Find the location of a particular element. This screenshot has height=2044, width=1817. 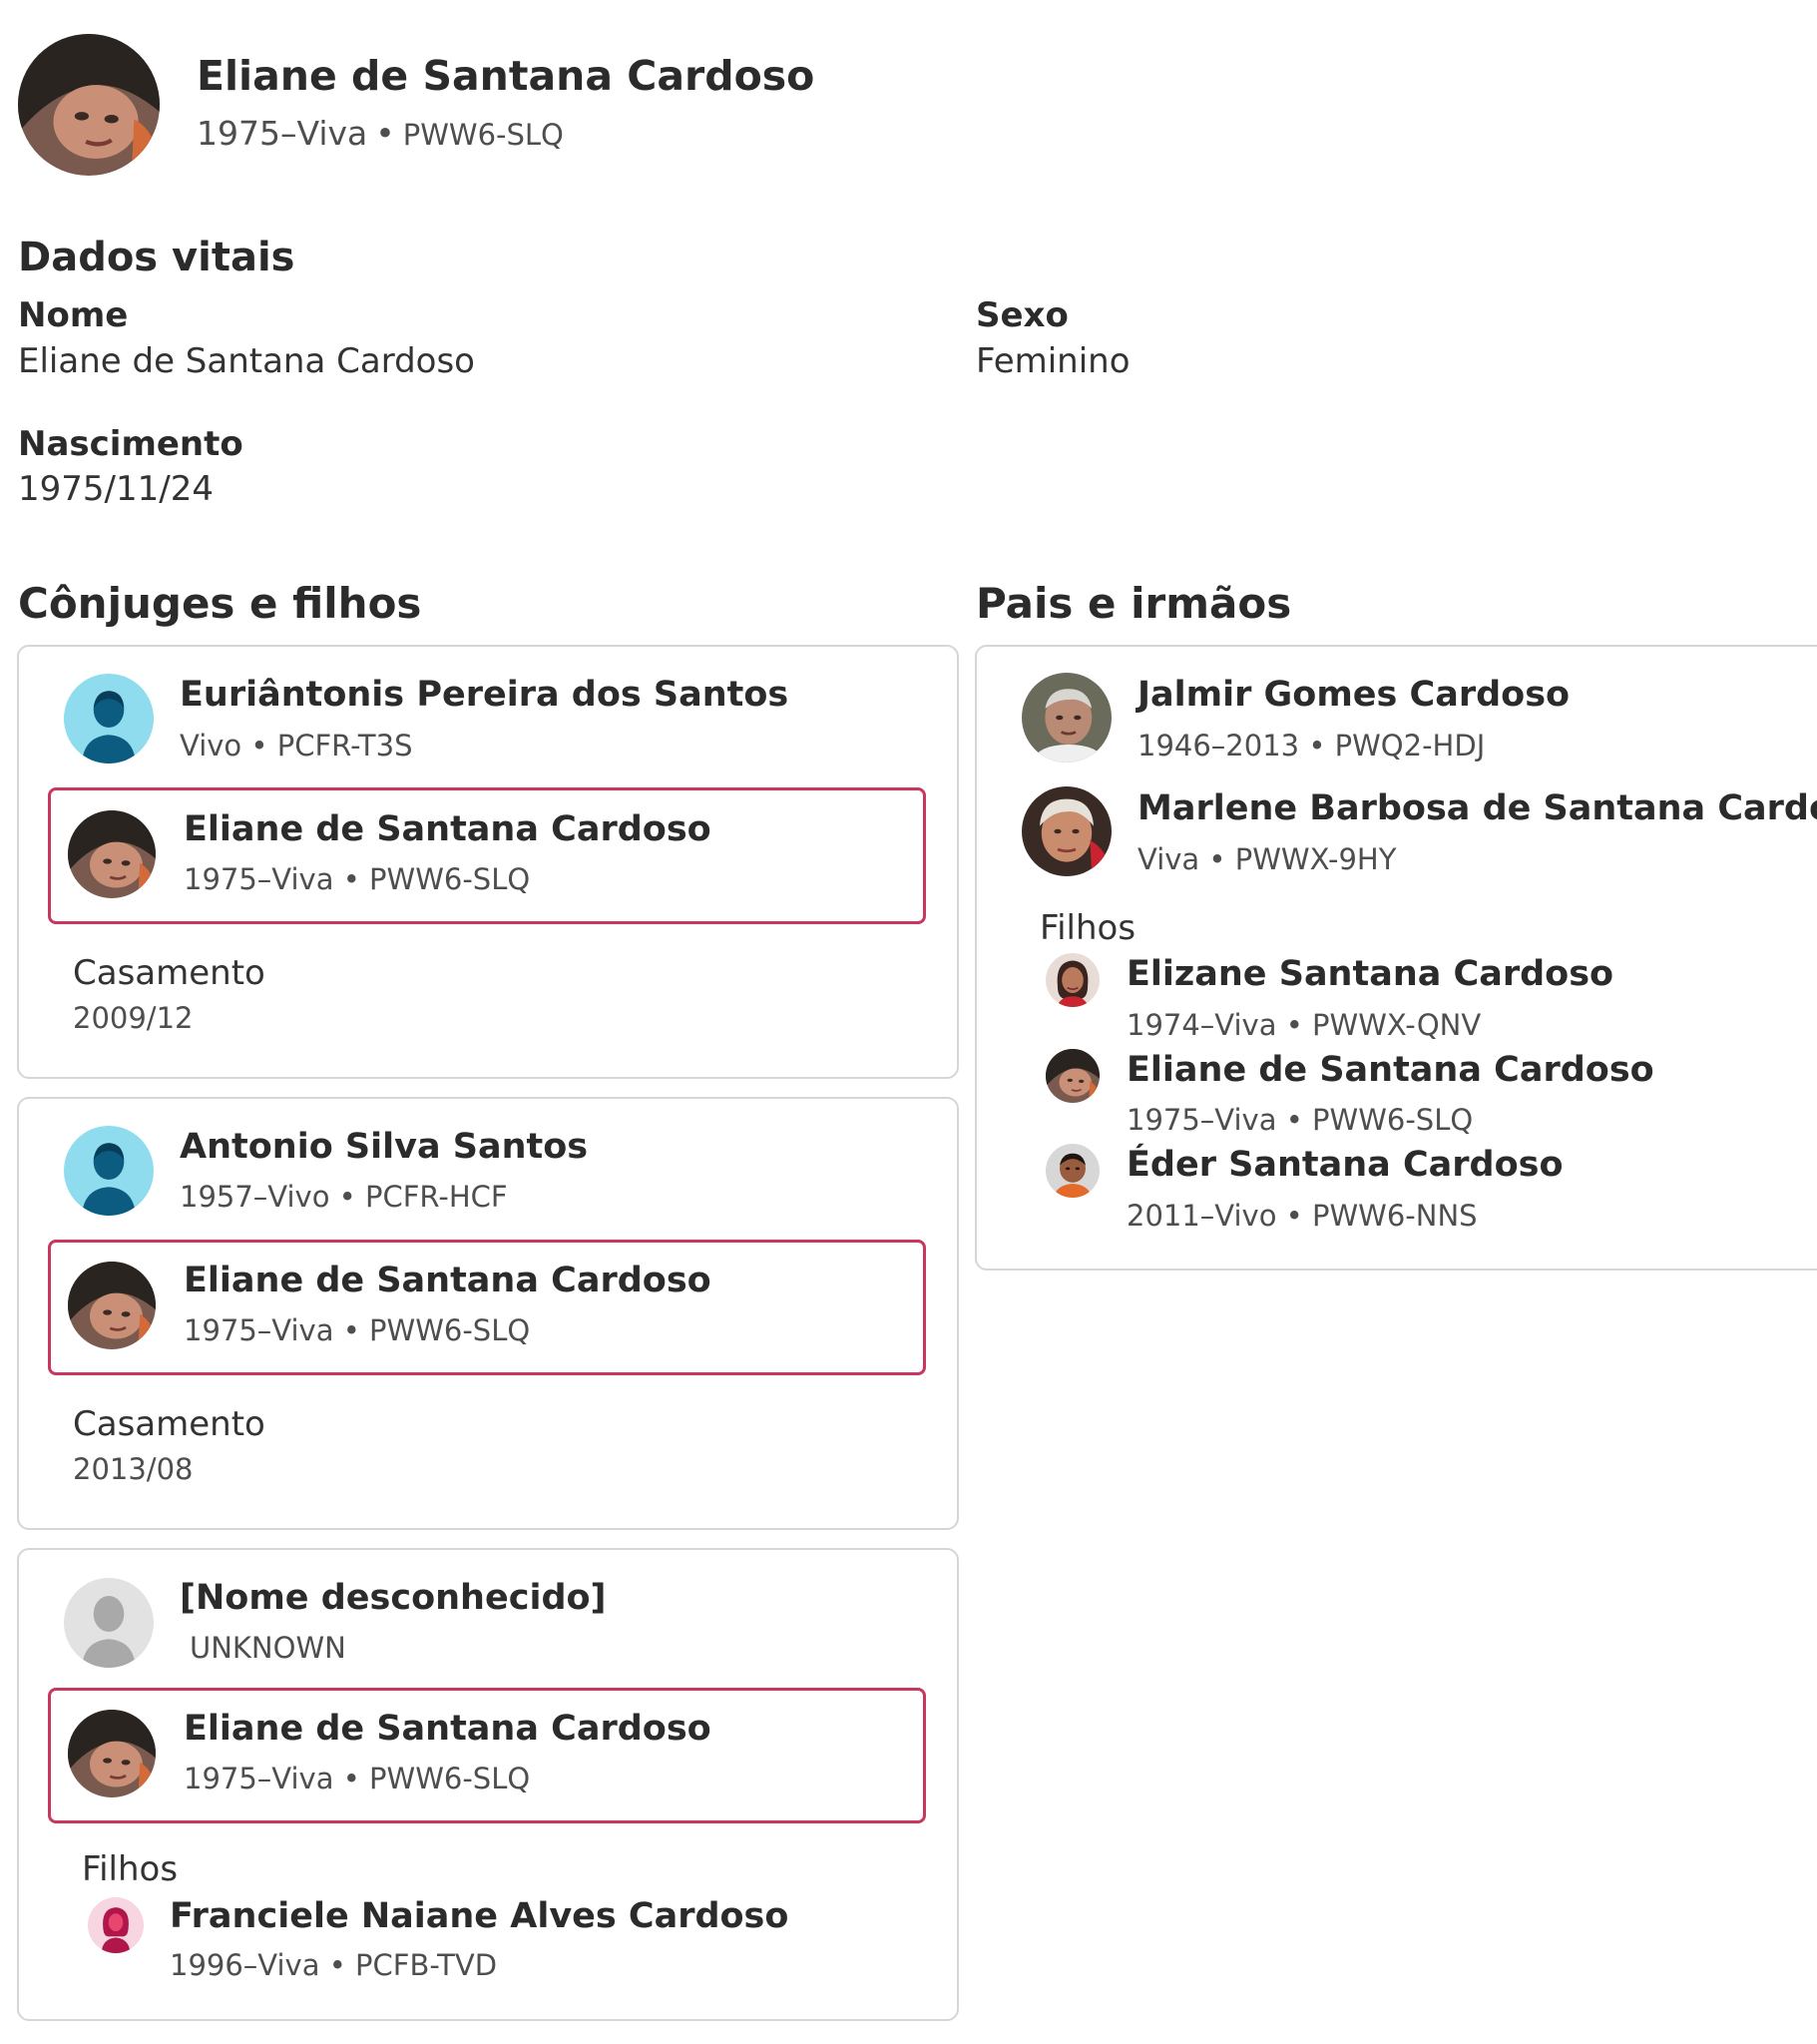

spouse-name: [Nome desconhecido] is located at coordinates (393, 1598).